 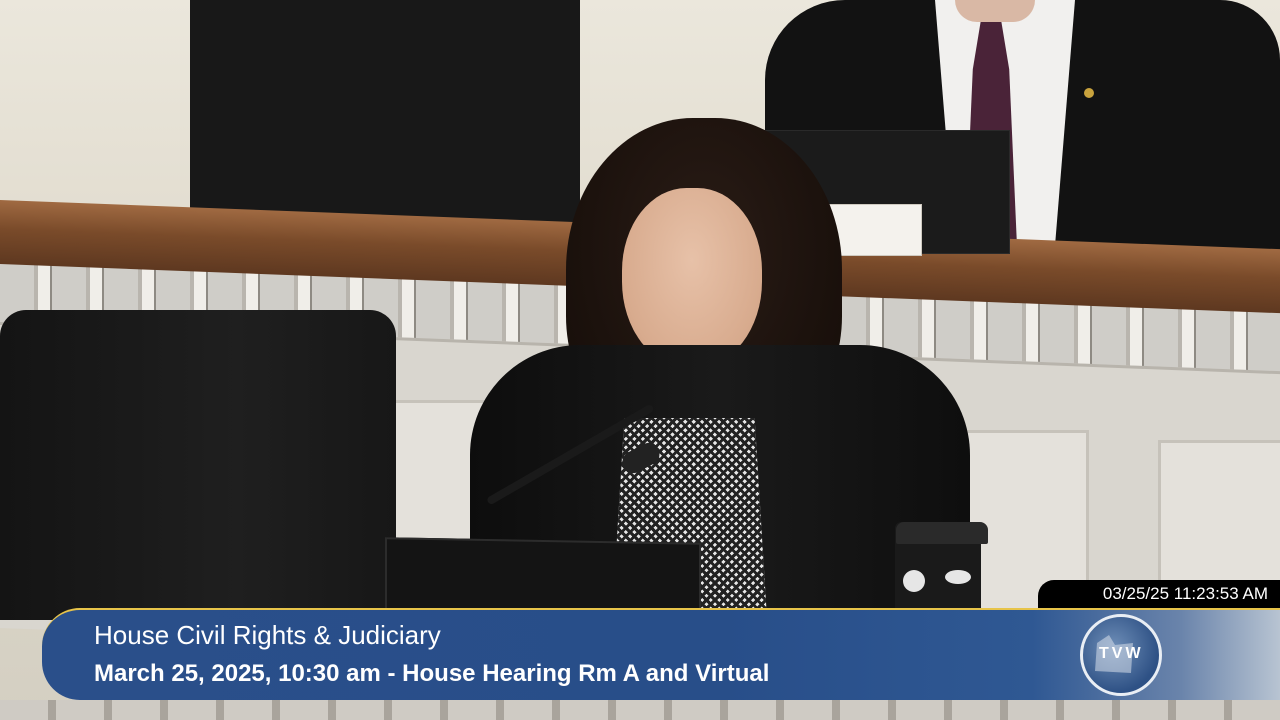 I want to click on tumbler-pattern-eye, so click(x=958, y=577).